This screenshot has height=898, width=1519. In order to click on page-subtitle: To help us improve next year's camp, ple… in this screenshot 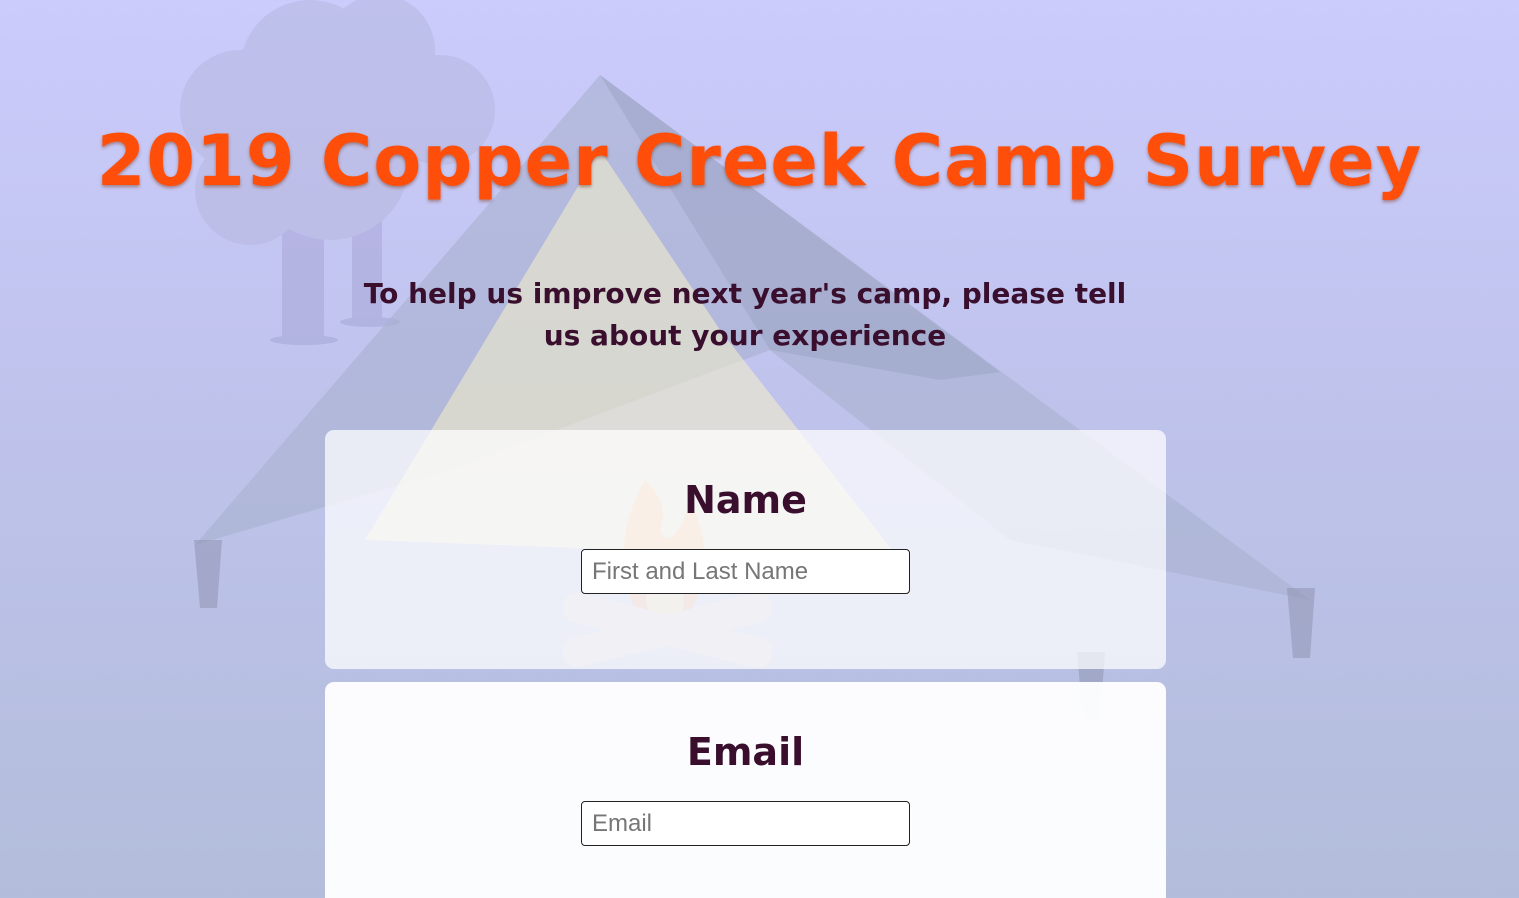, I will do `click(745, 314)`.